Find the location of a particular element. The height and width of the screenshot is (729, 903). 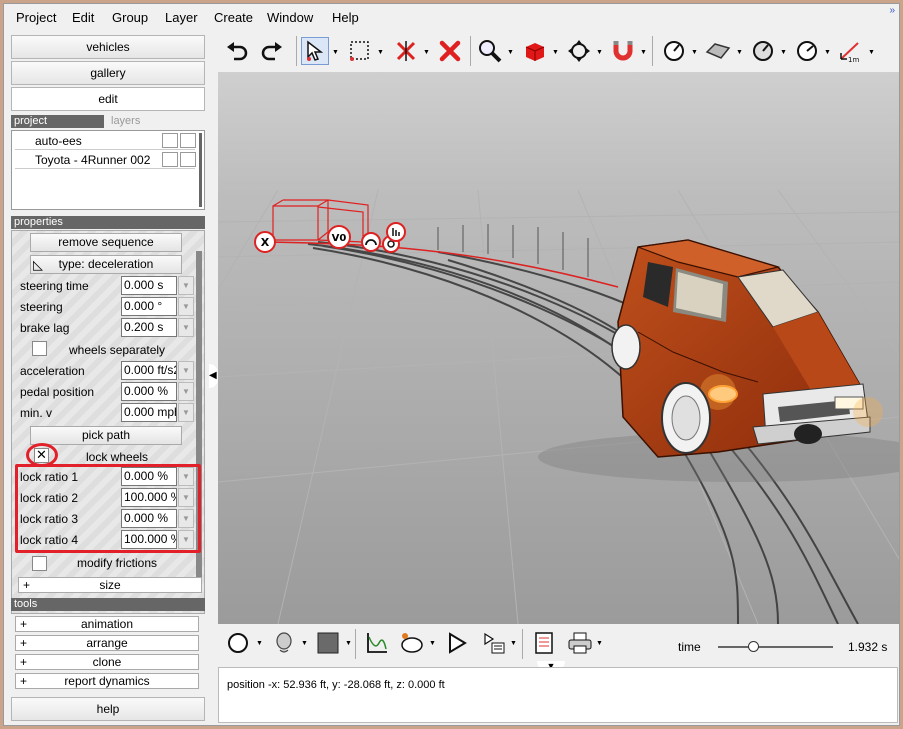

pedal-position-field: 0.000 % is located at coordinates (149, 391).